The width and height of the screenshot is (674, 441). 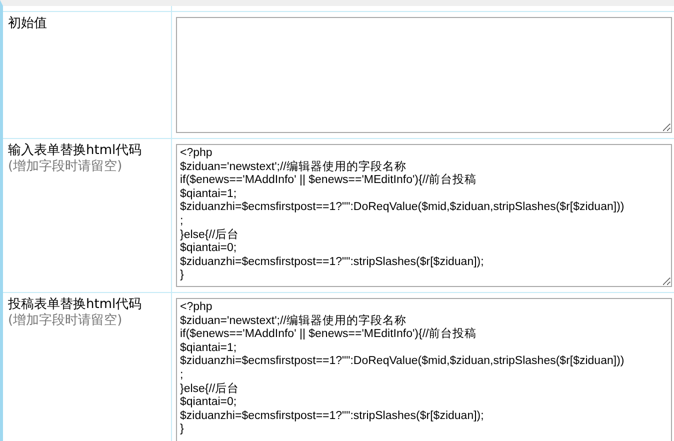 I want to click on field-label: 输入表单替换html代码, so click(x=75, y=151).